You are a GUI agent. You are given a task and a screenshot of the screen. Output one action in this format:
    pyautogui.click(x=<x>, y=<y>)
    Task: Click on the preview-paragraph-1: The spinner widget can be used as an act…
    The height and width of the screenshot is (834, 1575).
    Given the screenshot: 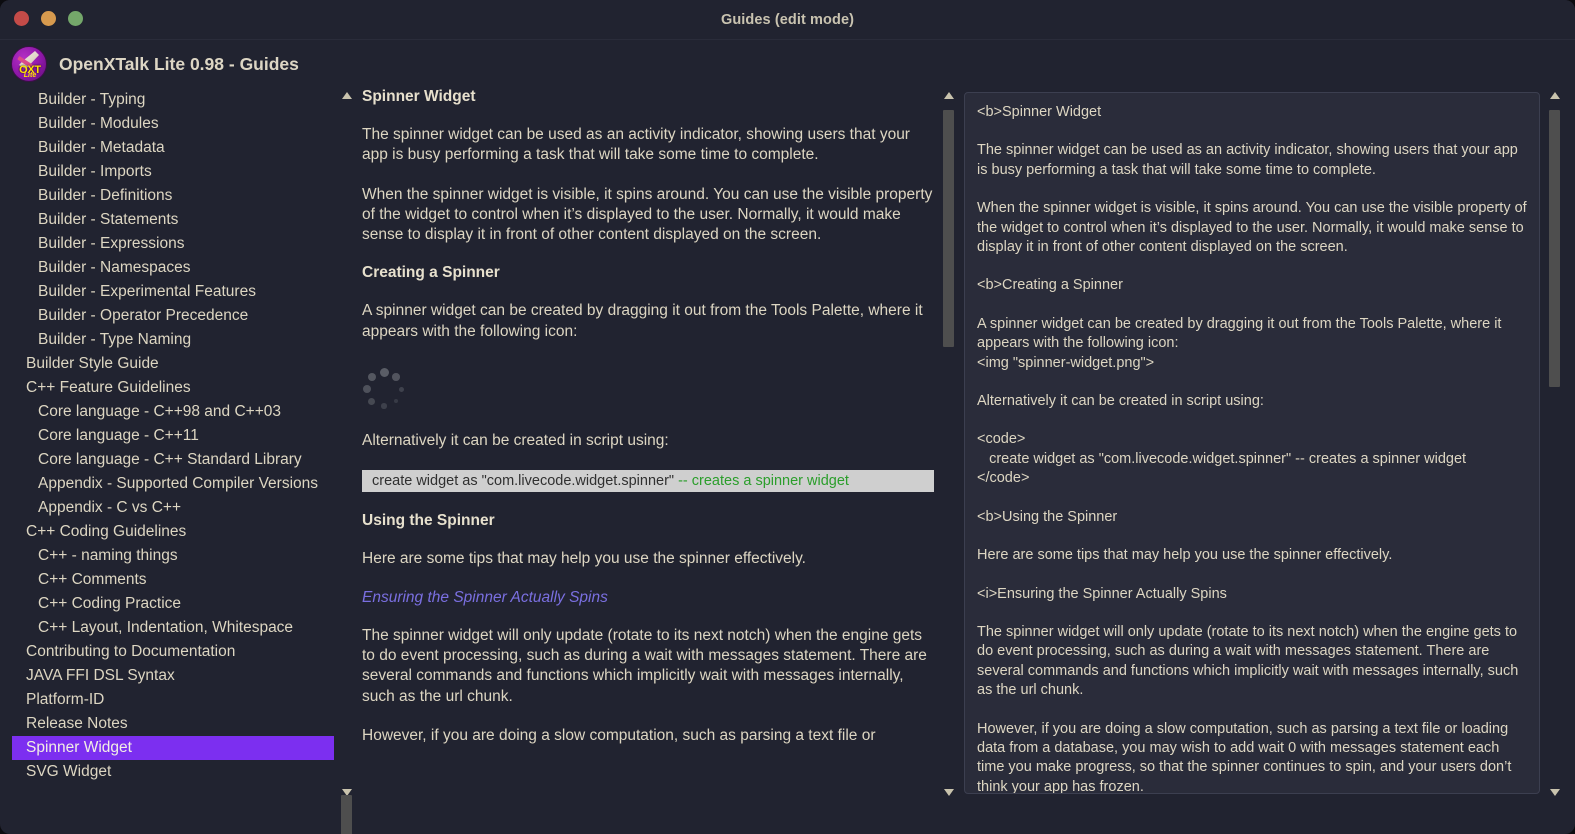 What is the action you would take?
    pyautogui.click(x=636, y=145)
    